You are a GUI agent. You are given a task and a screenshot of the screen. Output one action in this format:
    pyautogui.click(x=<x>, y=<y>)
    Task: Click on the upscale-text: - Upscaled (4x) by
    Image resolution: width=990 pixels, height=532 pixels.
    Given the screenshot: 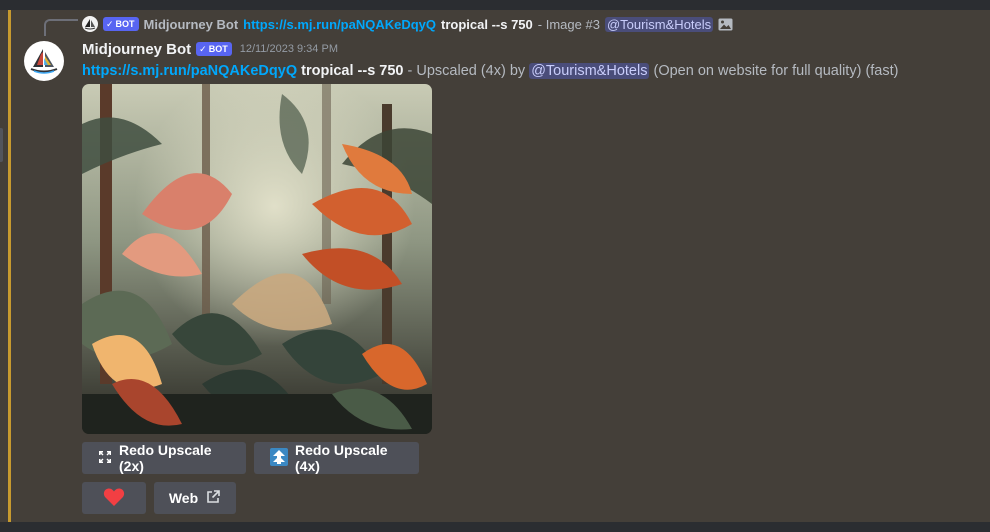 What is the action you would take?
    pyautogui.click(x=466, y=71)
    